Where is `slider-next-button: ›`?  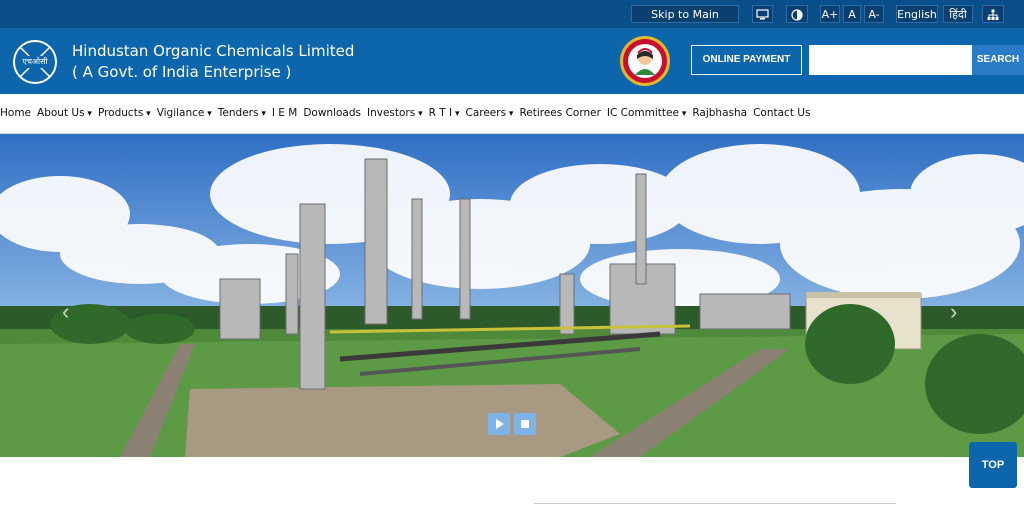 slider-next-button: › is located at coordinates (953, 312).